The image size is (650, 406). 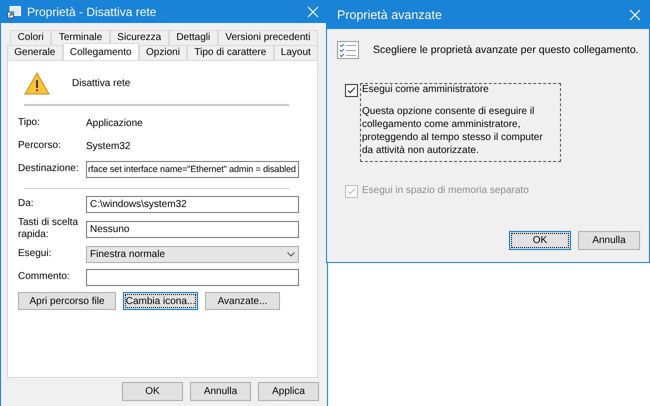 I want to click on field-label: Commento:, so click(x=44, y=277).